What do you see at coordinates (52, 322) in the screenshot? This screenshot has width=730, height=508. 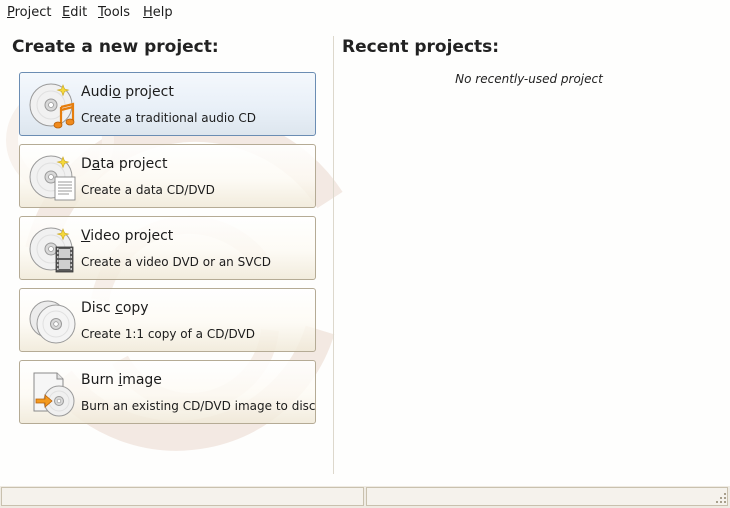 I see `disc-copy-icon` at bounding box center [52, 322].